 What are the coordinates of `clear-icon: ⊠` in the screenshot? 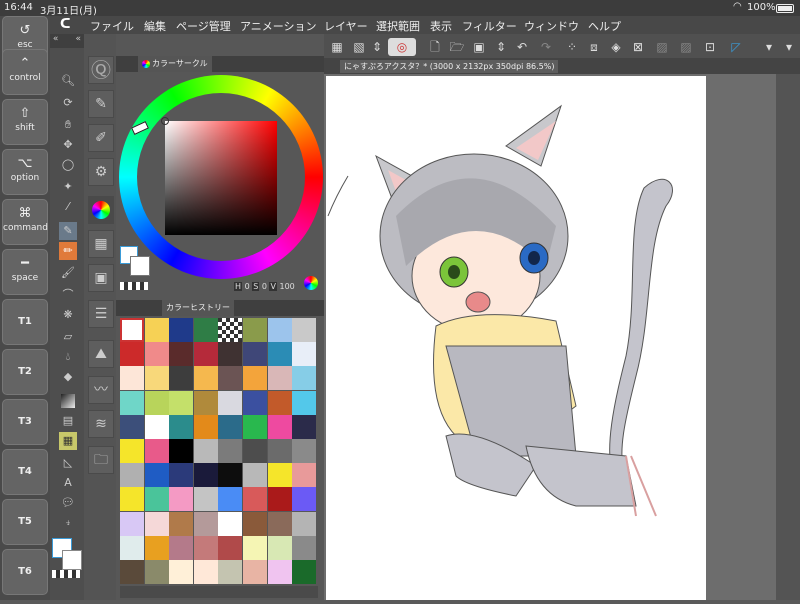 It's located at (638, 47).